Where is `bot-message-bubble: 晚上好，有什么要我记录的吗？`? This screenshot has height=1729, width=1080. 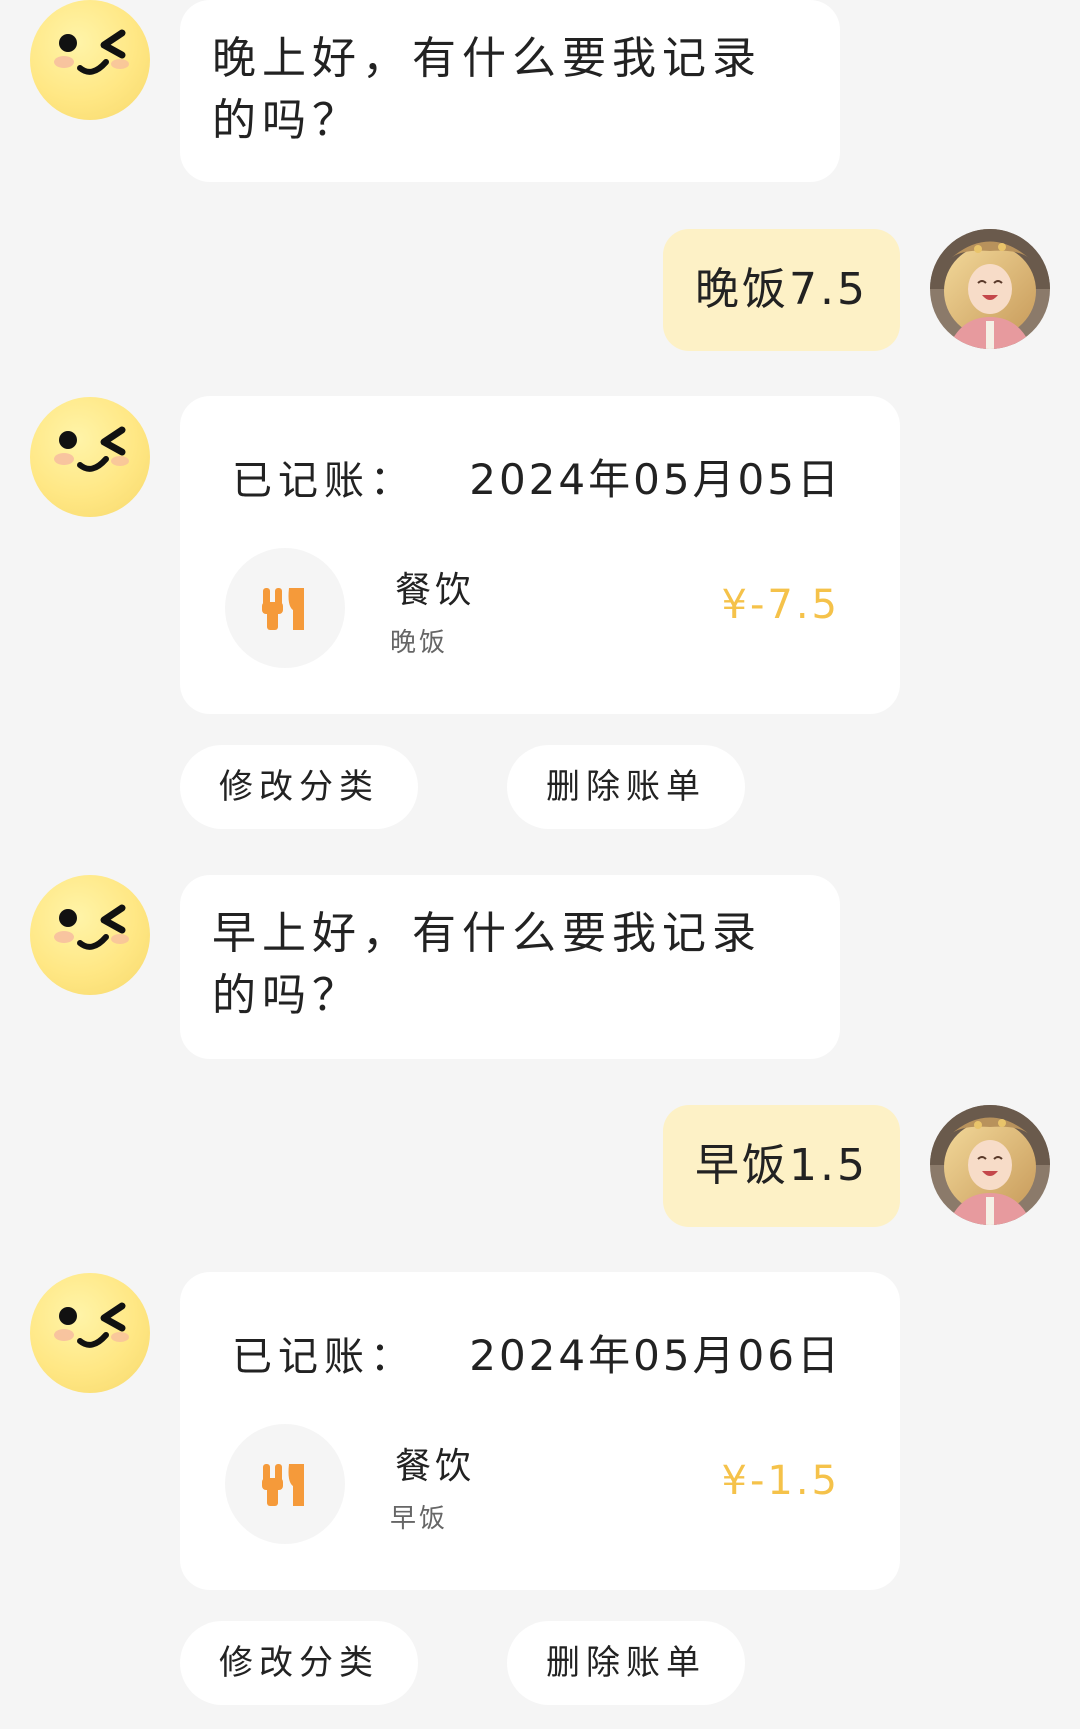
bot-message-bubble: 晚上好，有什么要我记录的吗？ is located at coordinates (510, 91).